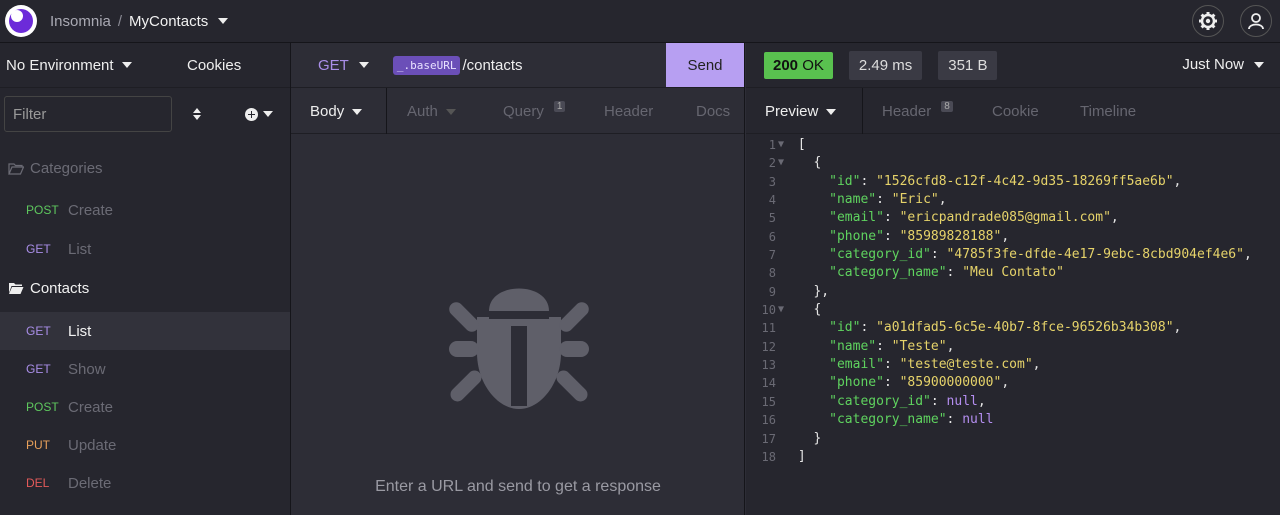  Describe the element at coordinates (877, 420) in the screenshot. I see `code-line: 16 "category_name": null` at that location.